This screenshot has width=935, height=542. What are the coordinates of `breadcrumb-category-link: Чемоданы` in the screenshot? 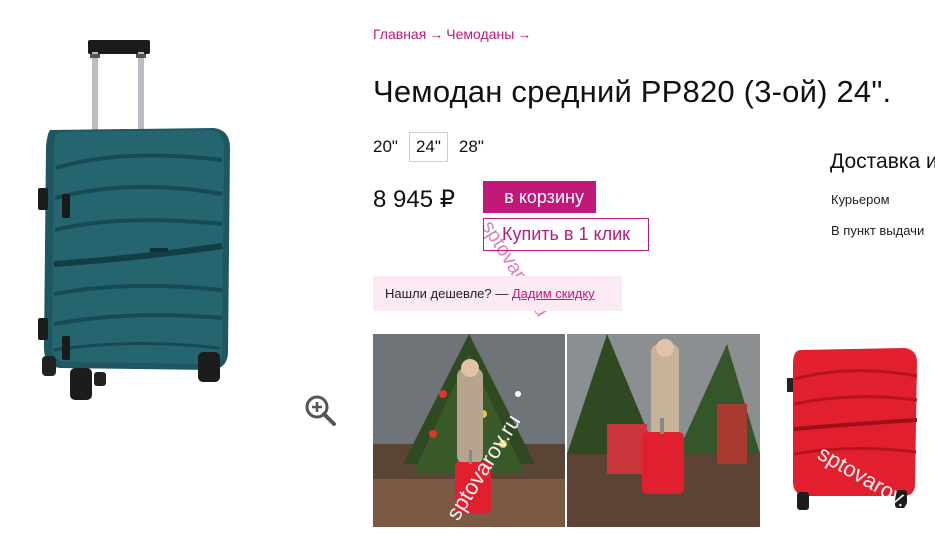 It's located at (480, 34).